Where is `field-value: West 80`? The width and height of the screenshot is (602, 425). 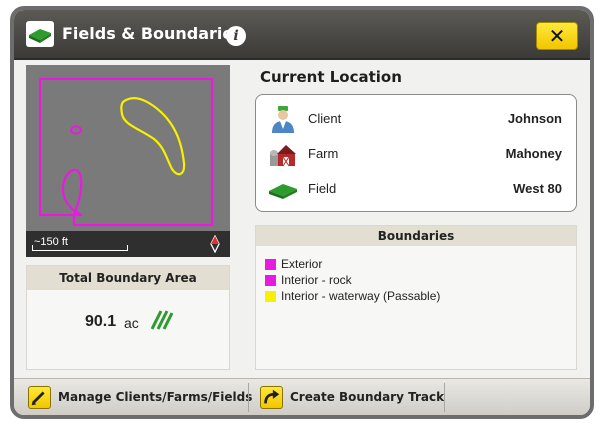
field-value: West 80 is located at coordinates (537, 188).